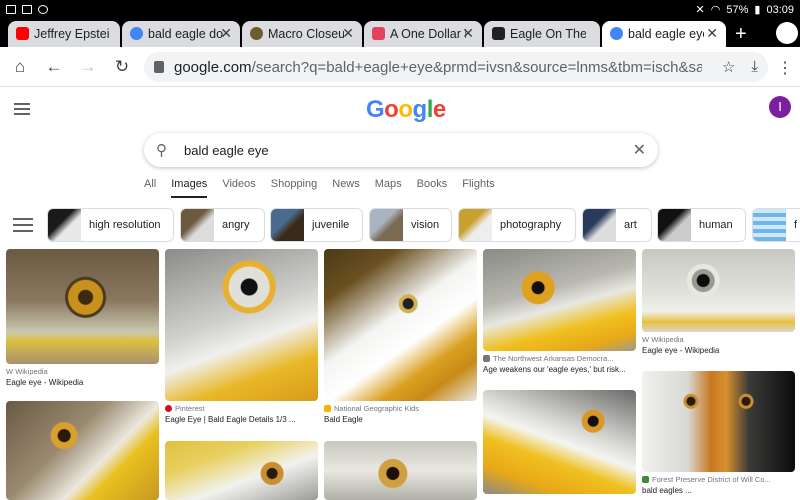  Describe the element at coordinates (664, 34) in the screenshot. I see `browser-tab-active: bald eagle eye ✕` at that location.